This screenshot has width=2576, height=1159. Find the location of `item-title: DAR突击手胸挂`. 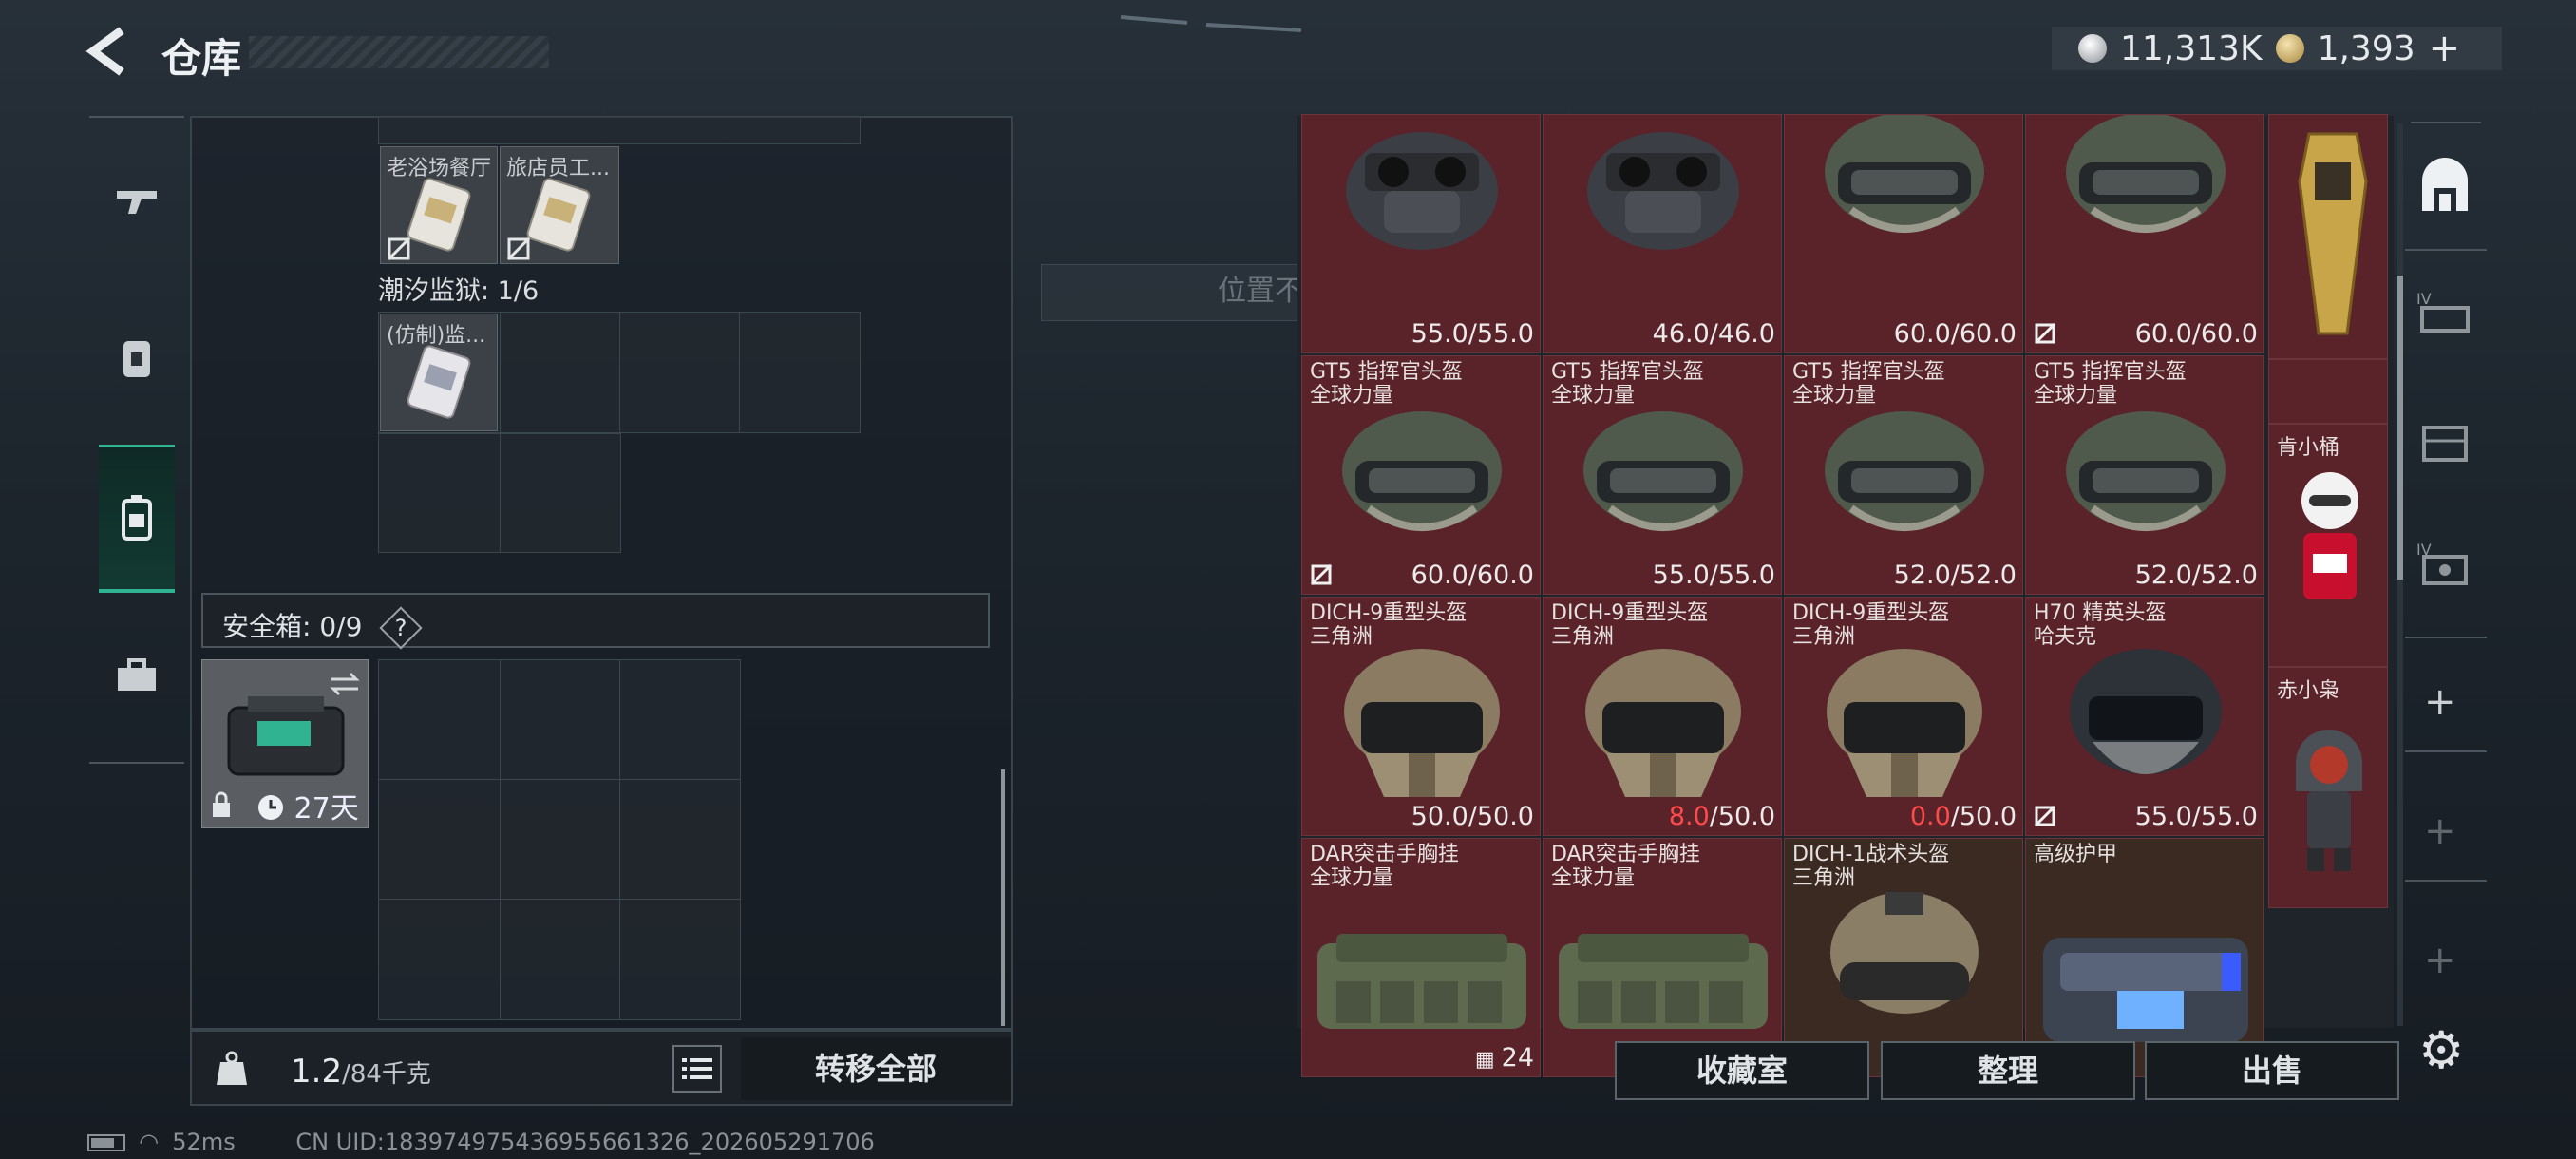

item-title: DAR突击手胸挂 is located at coordinates (1625, 854).